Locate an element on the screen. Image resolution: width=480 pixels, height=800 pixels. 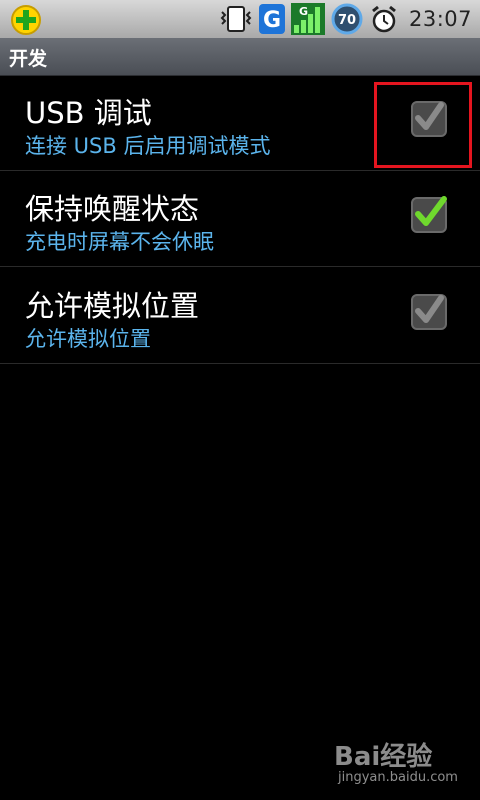
checkbox-checked-icon is located at coordinates (429, 215).